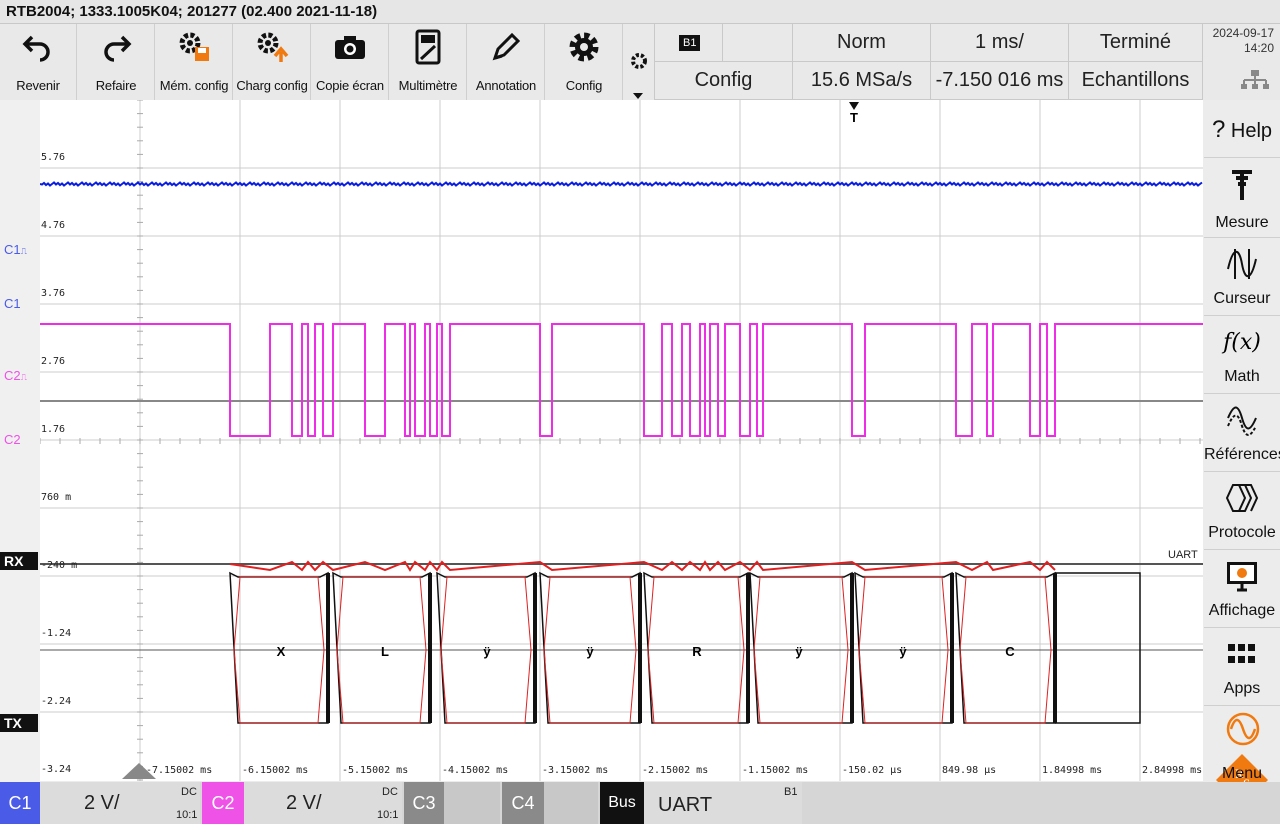 The height and width of the screenshot is (824, 1280). I want to click on network-icon, so click(1255, 82).